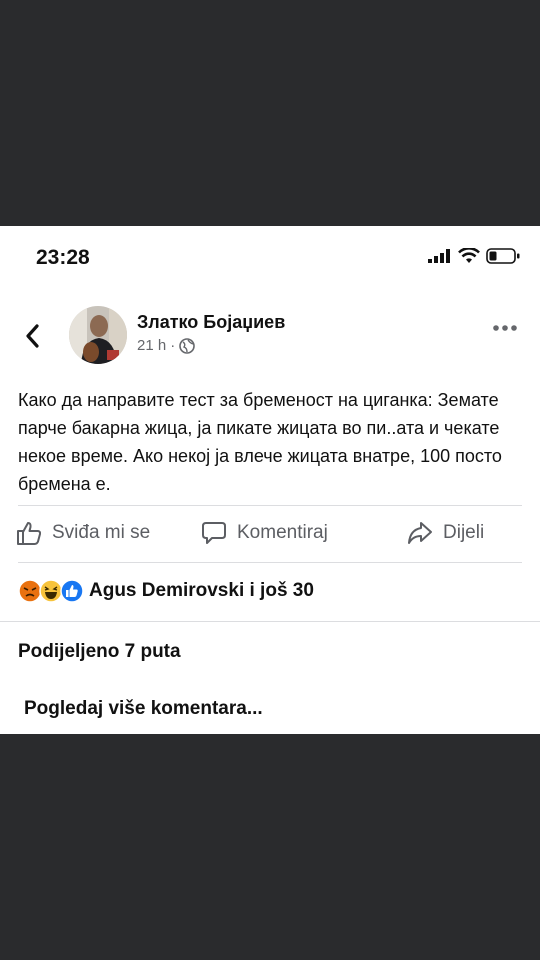  I want to click on reactions-summary: Agus Demirovski i još 30, so click(166, 591).